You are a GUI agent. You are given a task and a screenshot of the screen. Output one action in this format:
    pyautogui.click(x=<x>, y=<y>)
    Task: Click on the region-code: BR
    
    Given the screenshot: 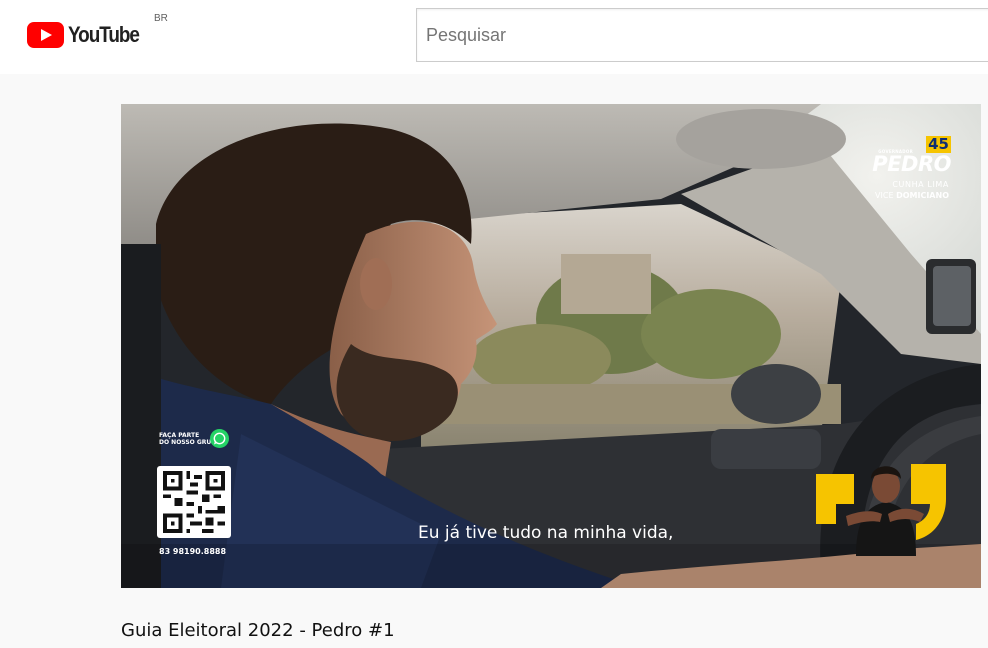 What is the action you would take?
    pyautogui.click(x=161, y=18)
    